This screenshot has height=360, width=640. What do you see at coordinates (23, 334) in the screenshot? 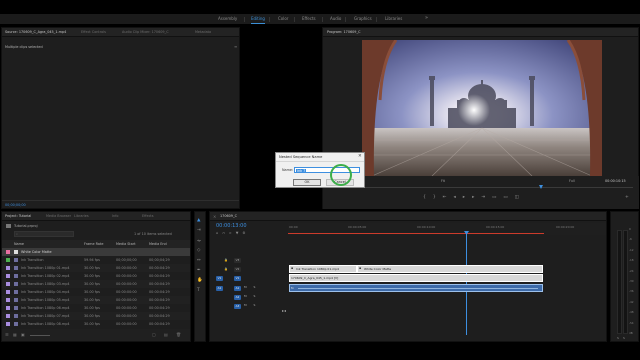
I see `freeform-view-icon: ▣` at bounding box center [23, 334].